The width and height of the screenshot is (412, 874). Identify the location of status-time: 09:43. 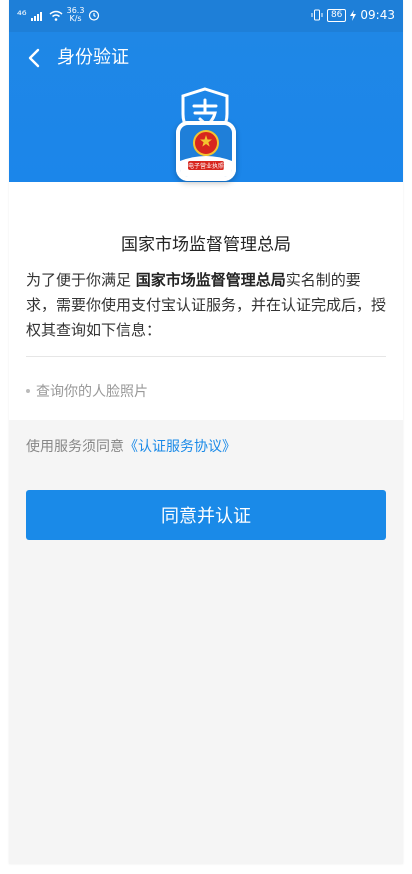
(377, 15).